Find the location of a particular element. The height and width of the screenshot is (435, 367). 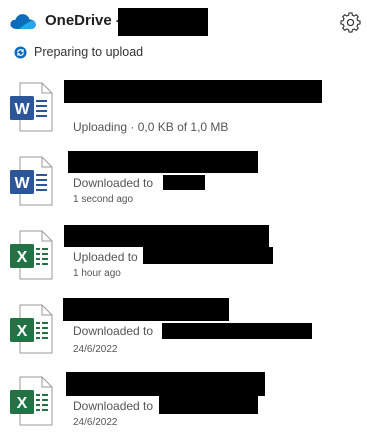

sync-icon is located at coordinates (20, 52).